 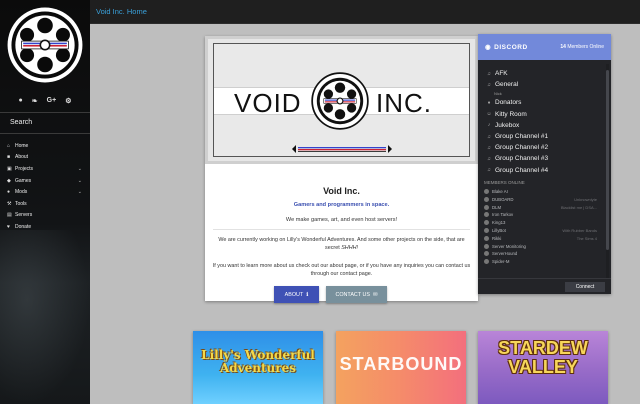 What do you see at coordinates (579, 231) in the screenshot?
I see `member-game: With Rubber Bands` at bounding box center [579, 231].